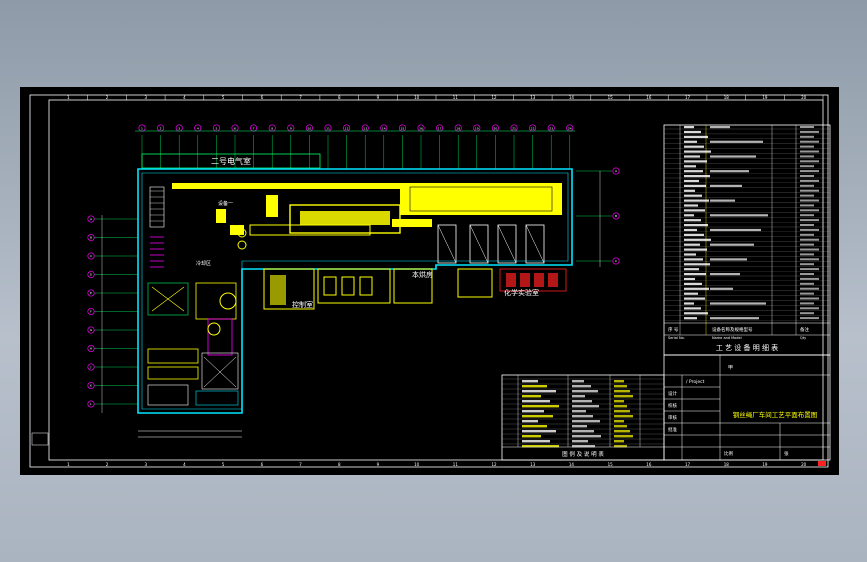  I want to click on sub-table-title: 图 例 及 说 明 表, so click(583, 454).